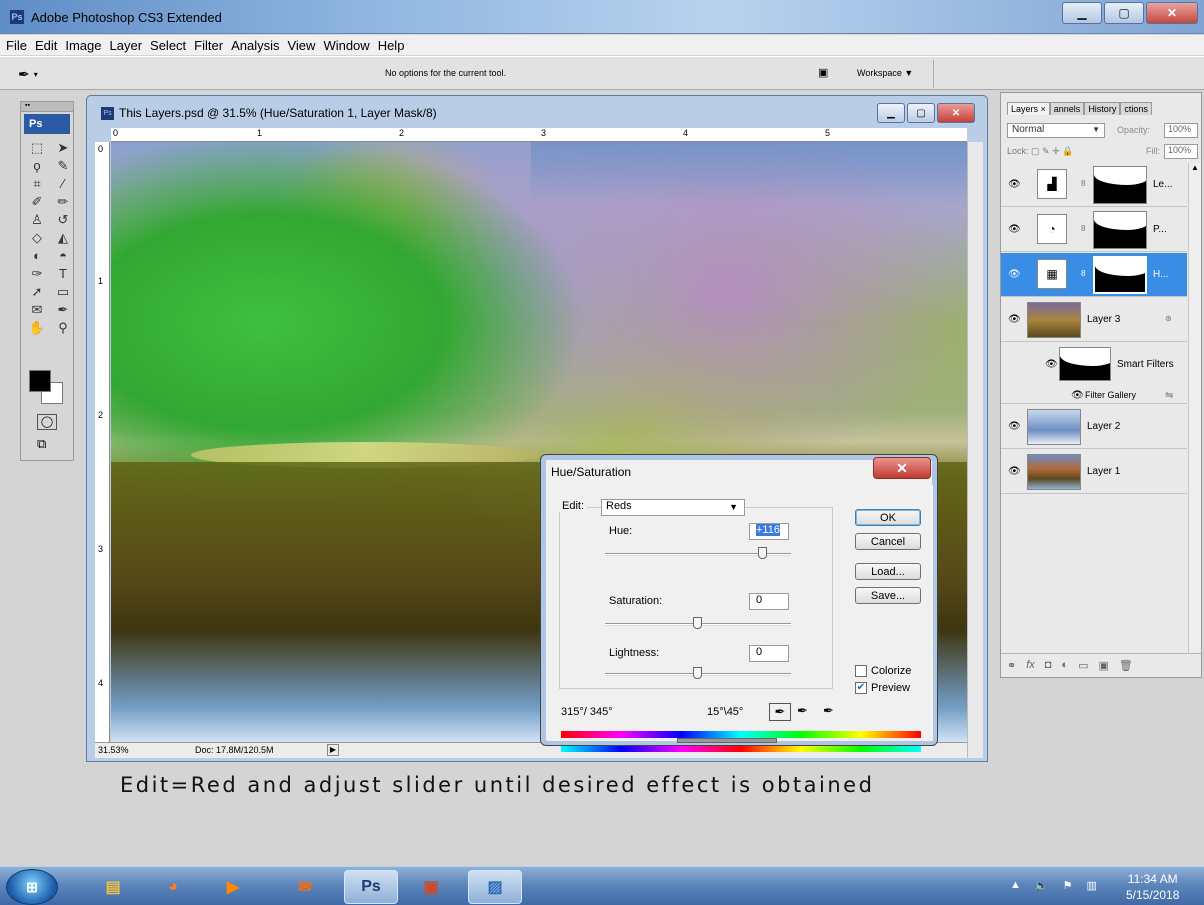 The height and width of the screenshot is (905, 1204). Describe the element at coordinates (37, 219) in the screenshot. I see `clone-stamp-icon: ♙` at that location.